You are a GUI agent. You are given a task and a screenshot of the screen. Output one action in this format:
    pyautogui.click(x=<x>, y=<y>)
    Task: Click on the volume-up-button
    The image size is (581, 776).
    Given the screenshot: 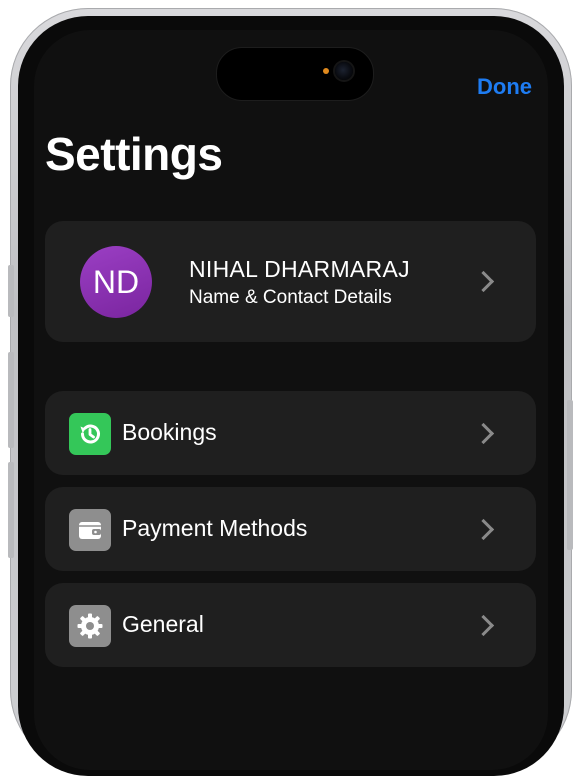 What is the action you would take?
    pyautogui.click(x=11, y=400)
    